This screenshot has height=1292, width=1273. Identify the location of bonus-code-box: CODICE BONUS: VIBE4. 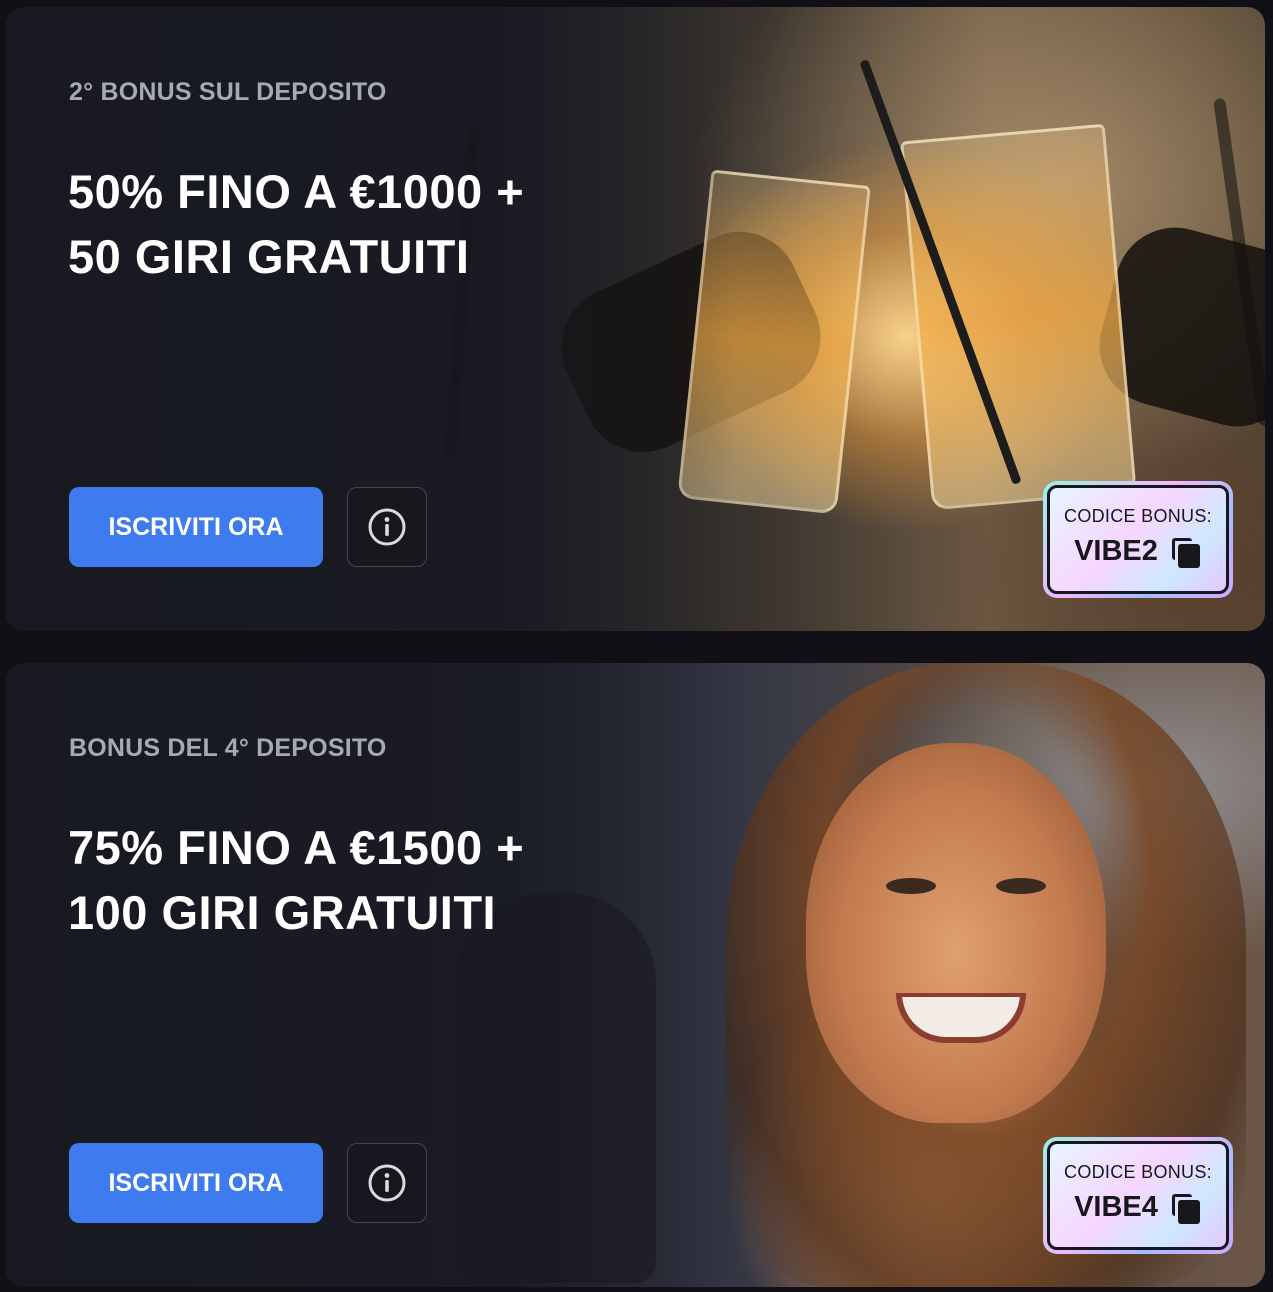
(1138, 1195).